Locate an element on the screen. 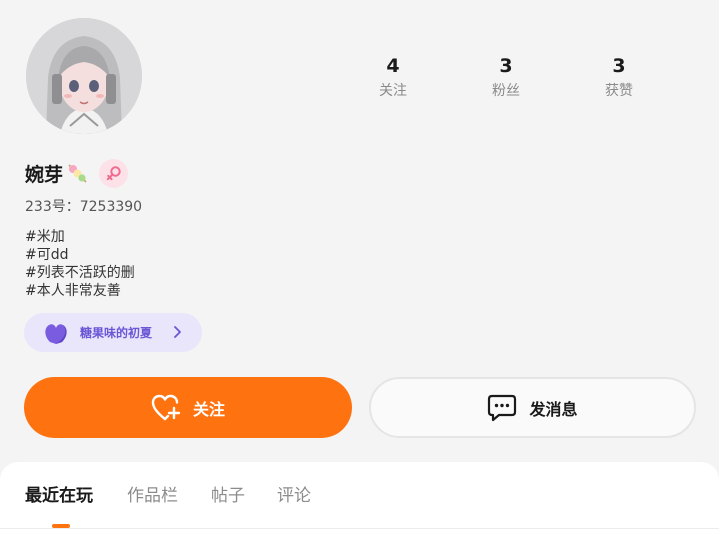 The width and height of the screenshot is (719, 552). follow-button: 关注 is located at coordinates (188, 407).